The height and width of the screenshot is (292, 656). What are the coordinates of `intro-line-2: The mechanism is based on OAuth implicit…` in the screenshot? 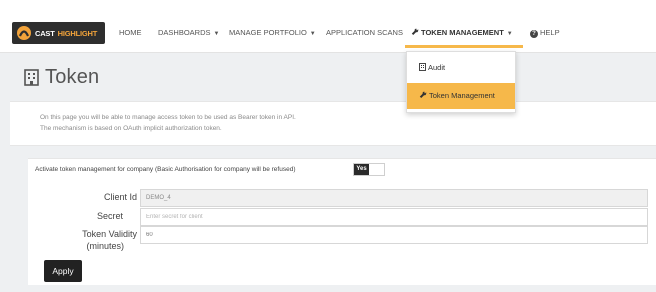 It's located at (131, 128).